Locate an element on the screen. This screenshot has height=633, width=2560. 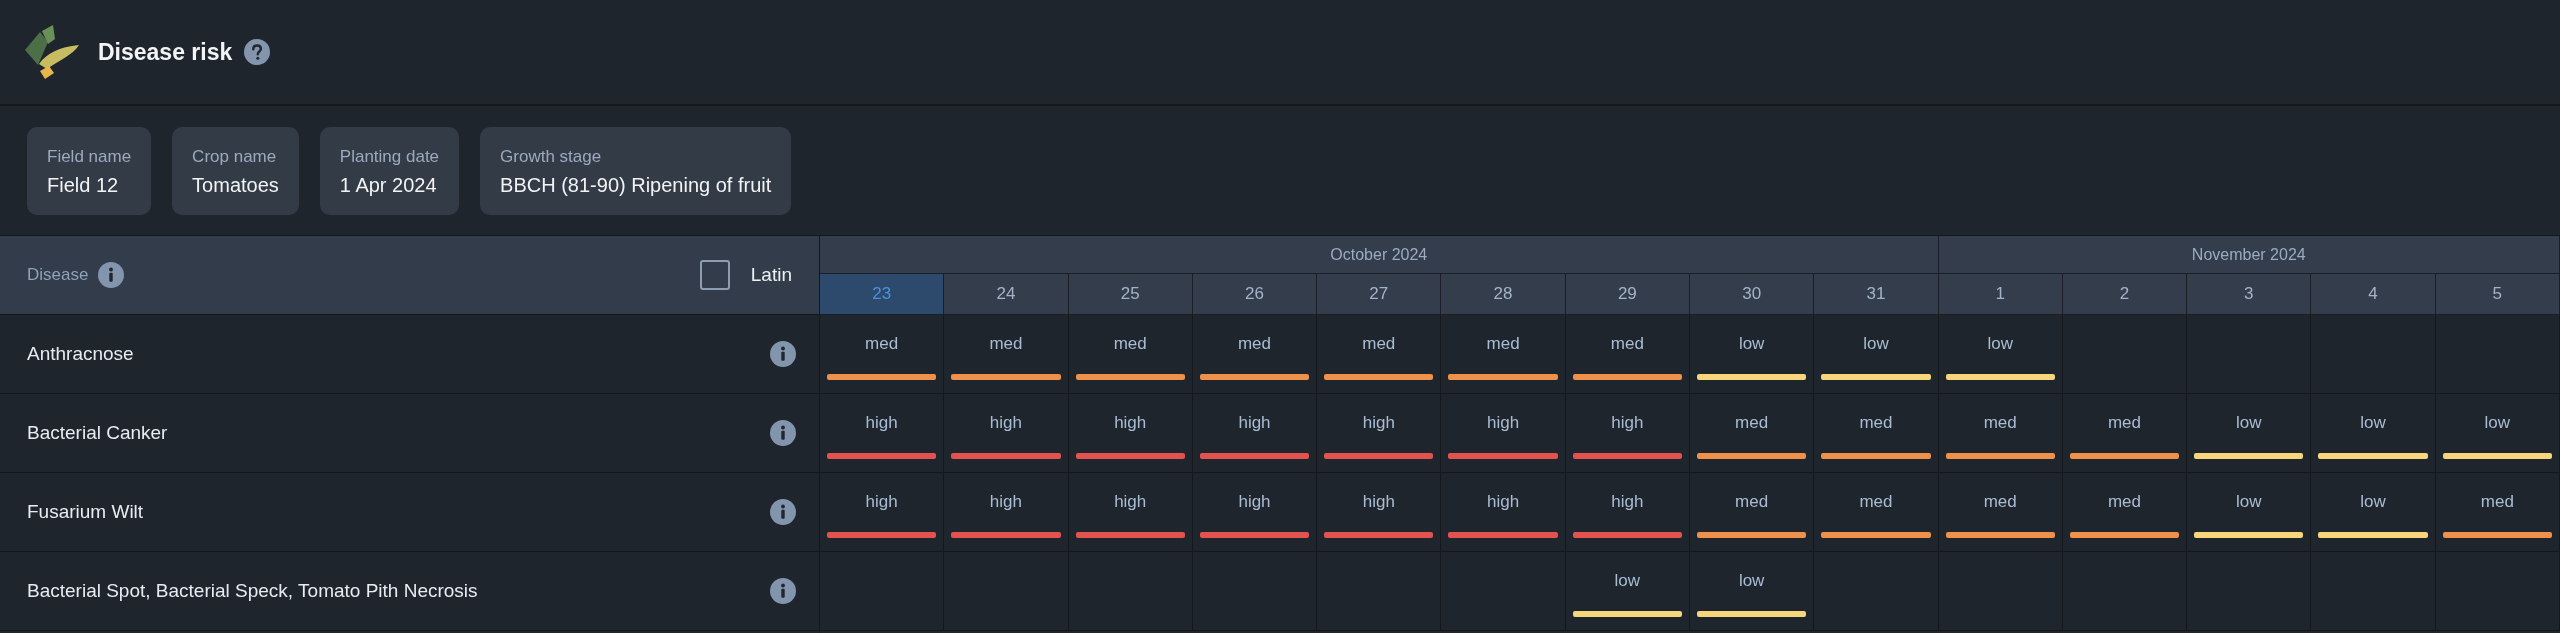
disease-name: Bacterial Spot, Bacterial Speck, Tomato Pith Necrosis is located at coordinates (253, 590).